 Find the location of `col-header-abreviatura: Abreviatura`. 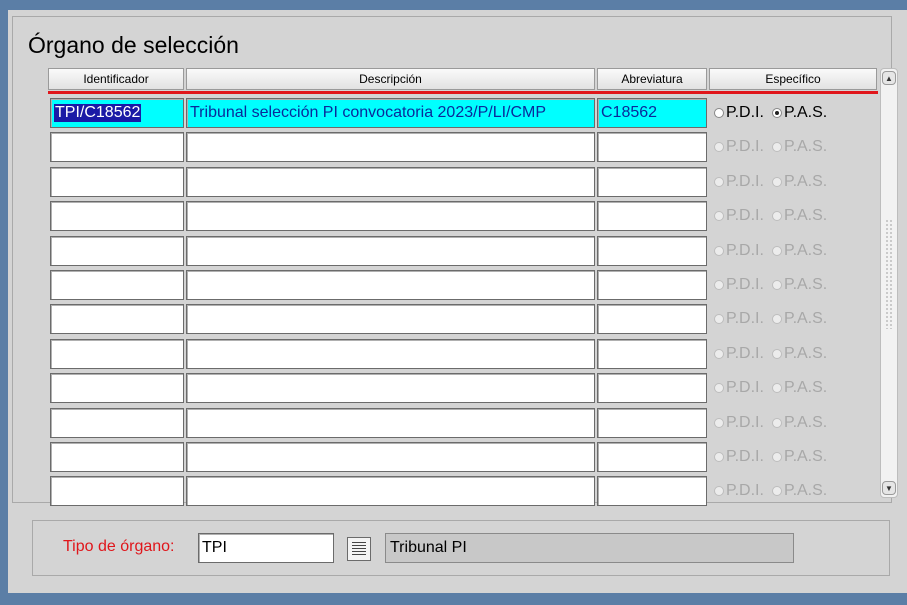

col-header-abreviatura: Abreviatura is located at coordinates (652, 79).